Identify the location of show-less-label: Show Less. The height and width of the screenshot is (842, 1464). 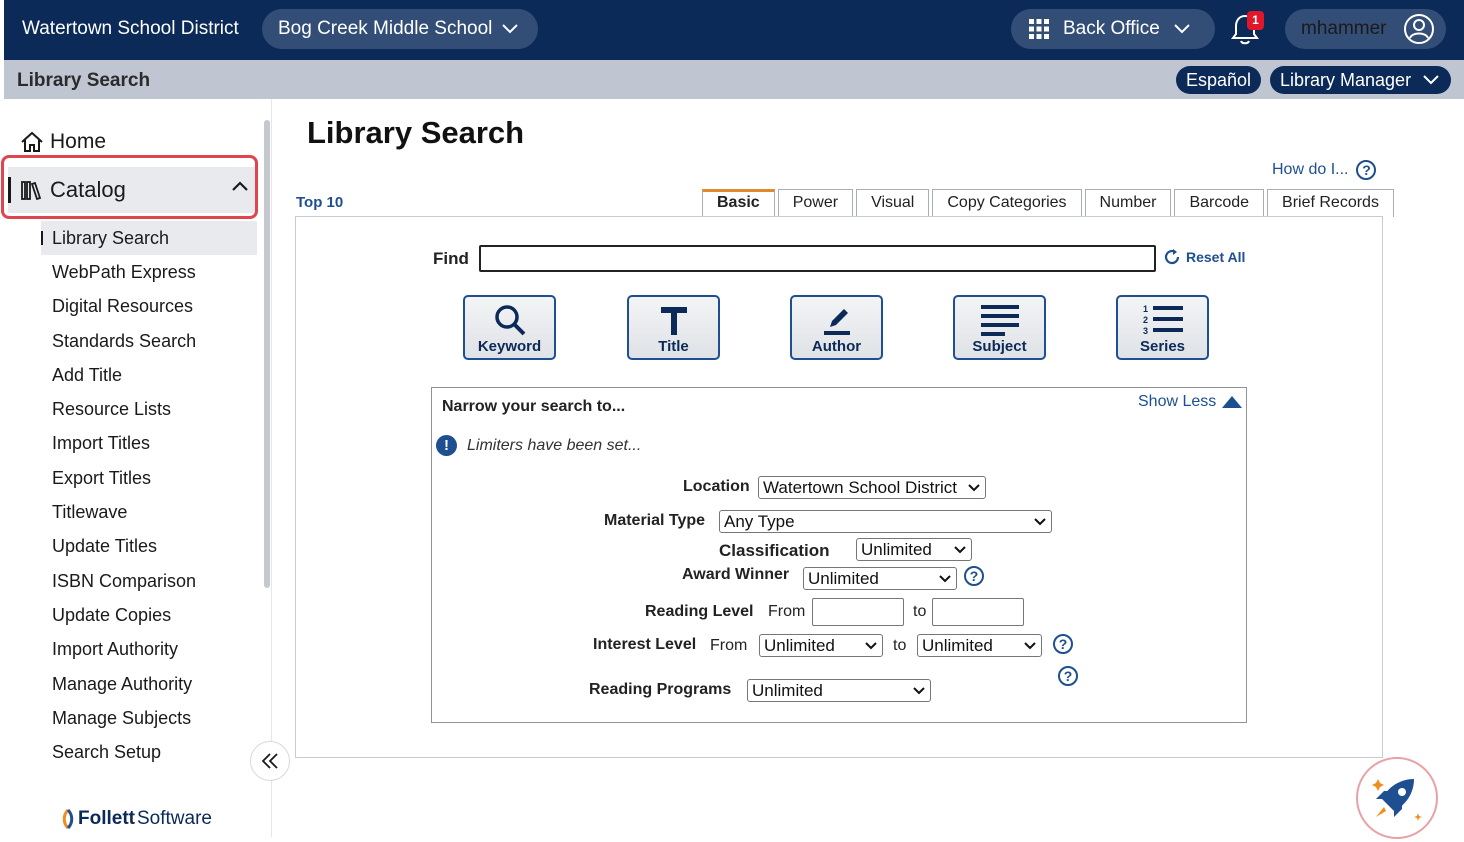
(1177, 401).